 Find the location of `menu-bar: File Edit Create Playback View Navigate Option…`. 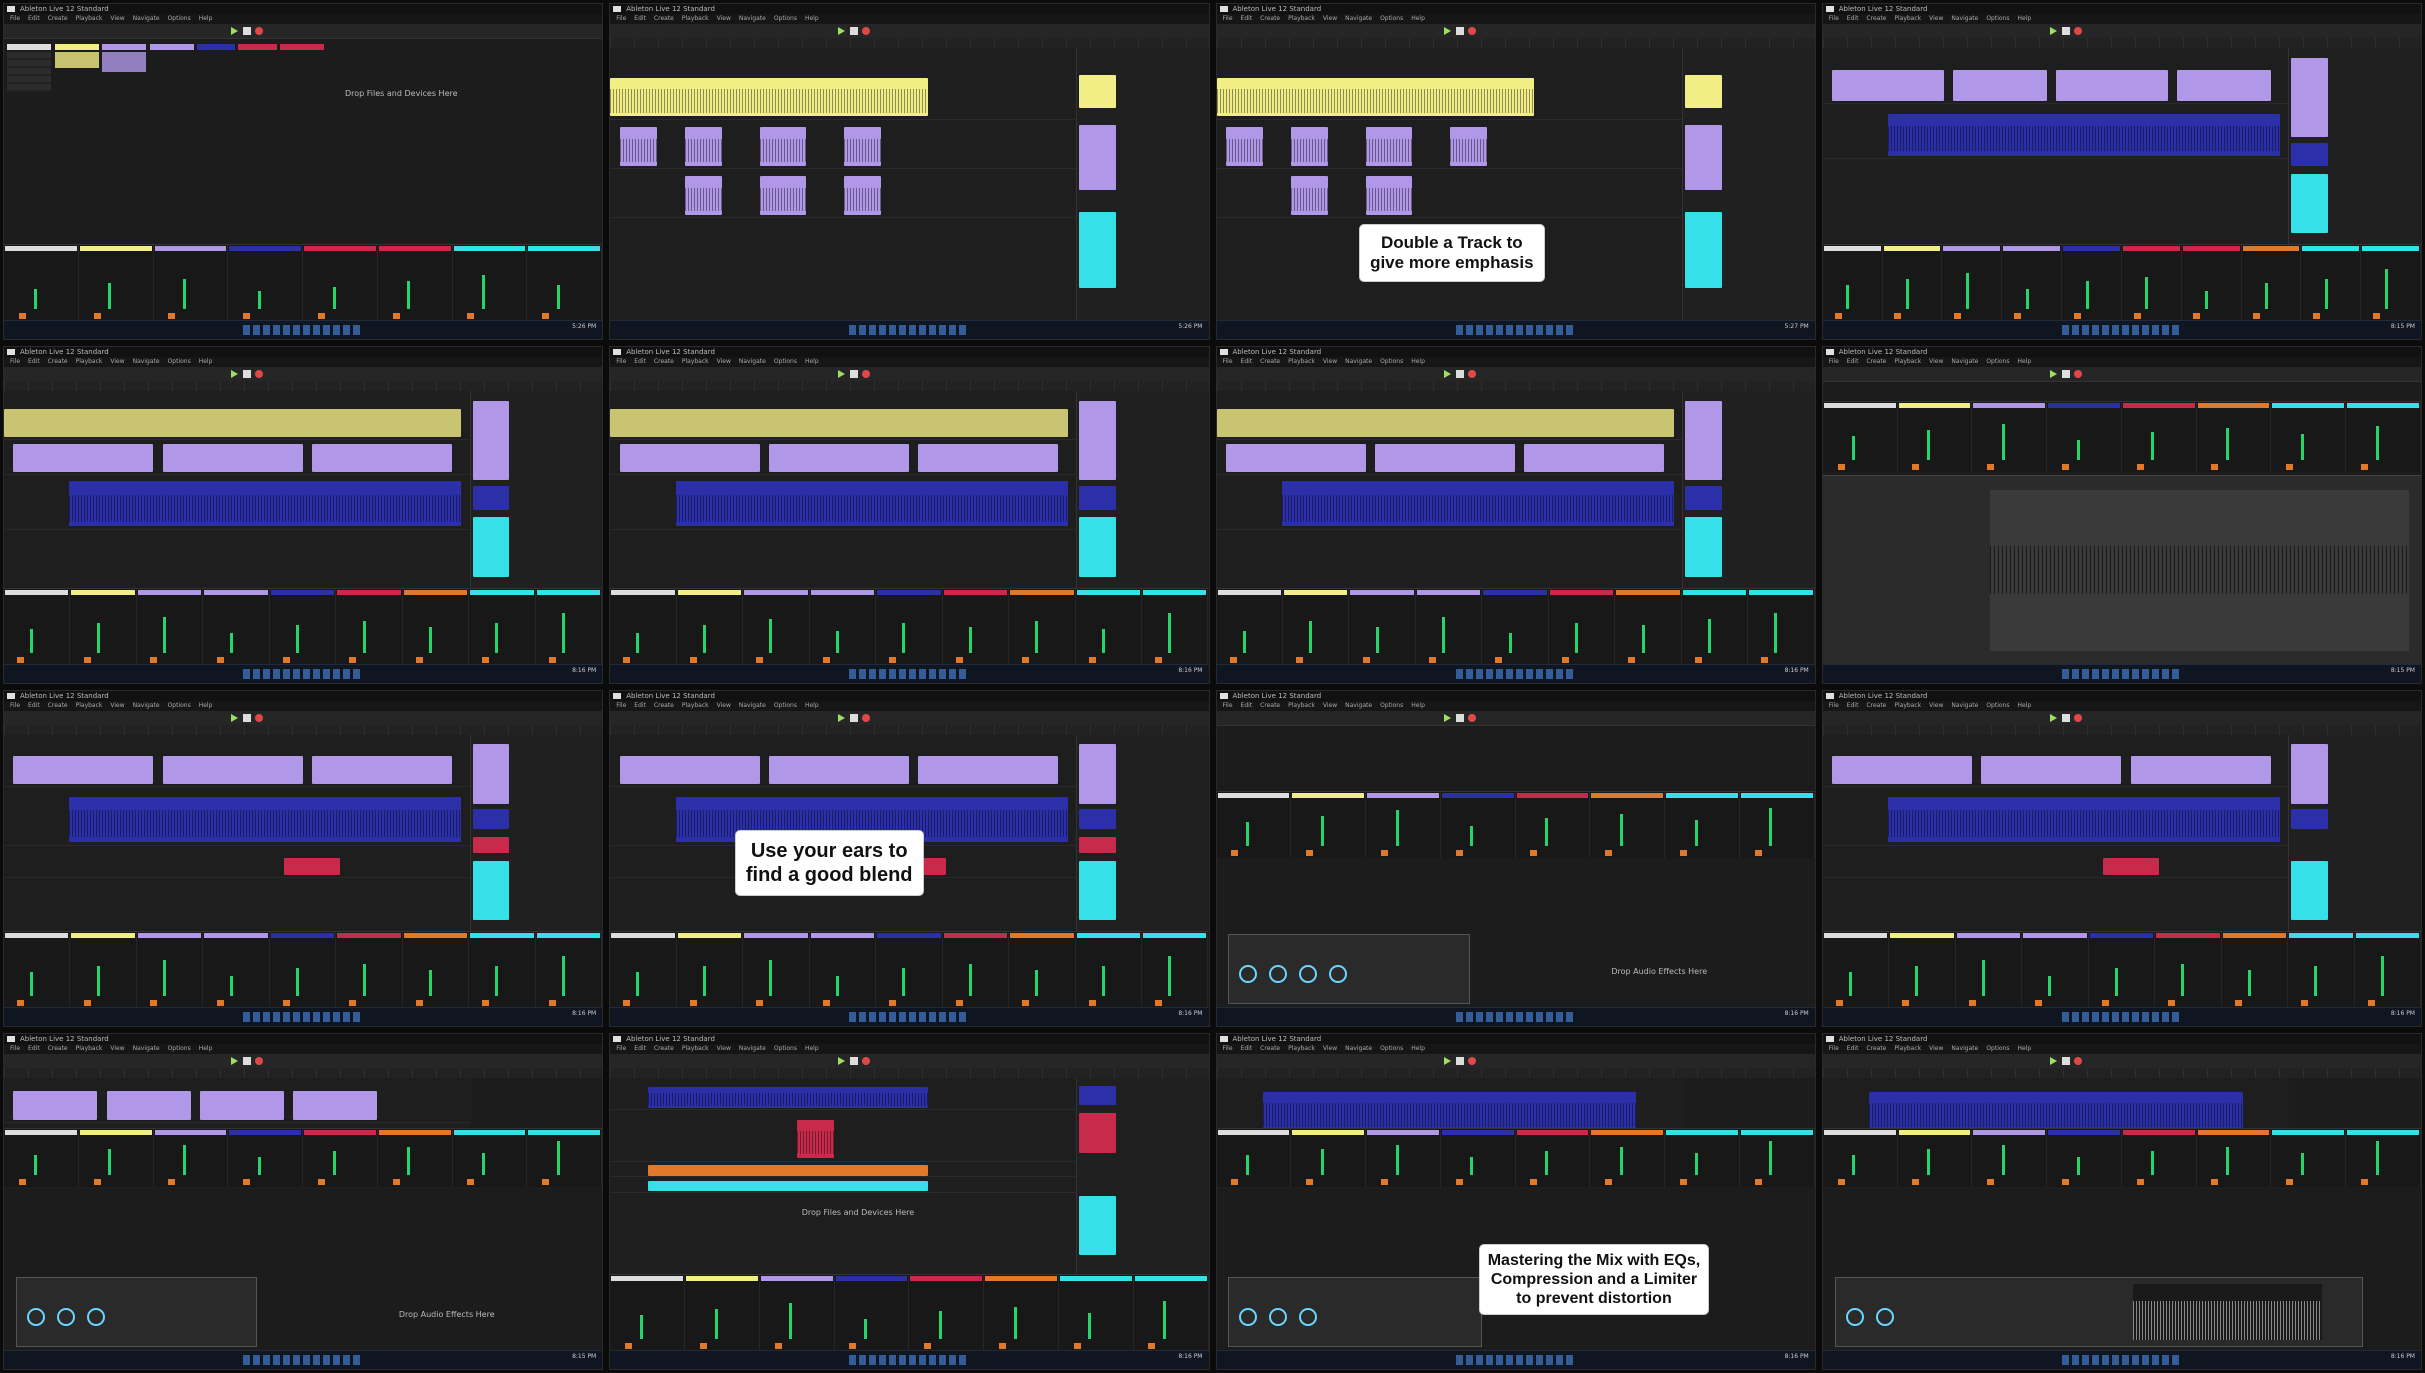

menu-bar: File Edit Create Playback View Navigate Option… is located at coordinates (1515, 19).